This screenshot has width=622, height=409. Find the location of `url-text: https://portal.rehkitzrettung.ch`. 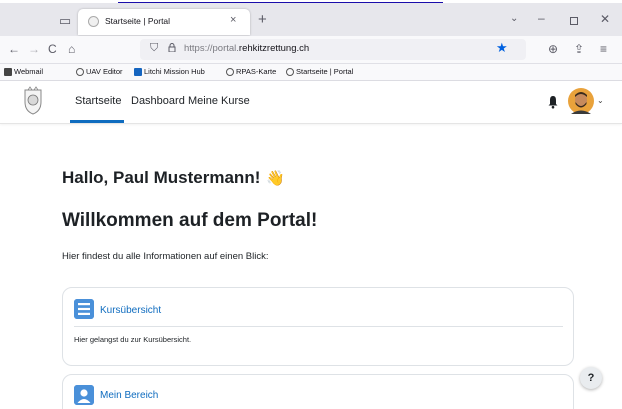

url-text: https://portal.rehkitzrettung.ch is located at coordinates (246, 48).